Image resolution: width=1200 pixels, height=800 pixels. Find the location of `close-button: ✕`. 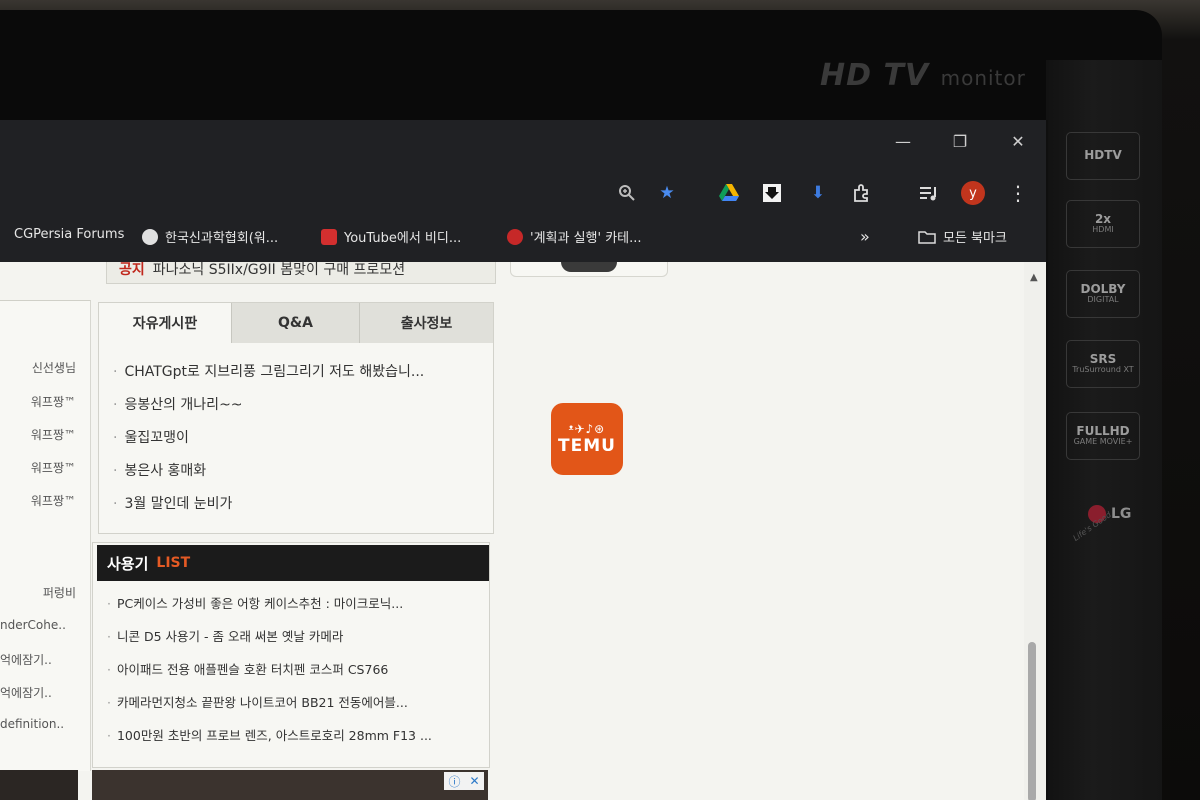

close-button: ✕ is located at coordinates (1018, 142).